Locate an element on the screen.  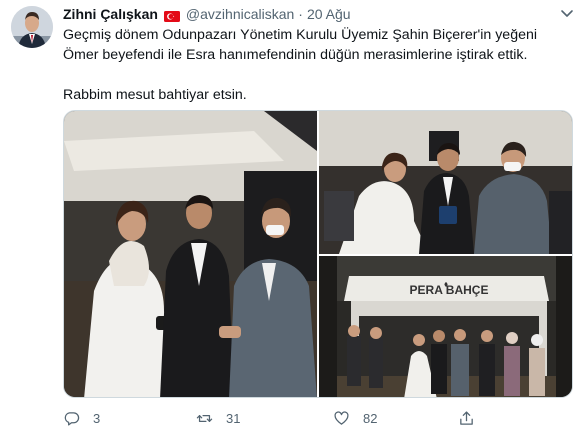
wedding-photo-3: PERA BAHÇE is located at coordinates (445, 326).